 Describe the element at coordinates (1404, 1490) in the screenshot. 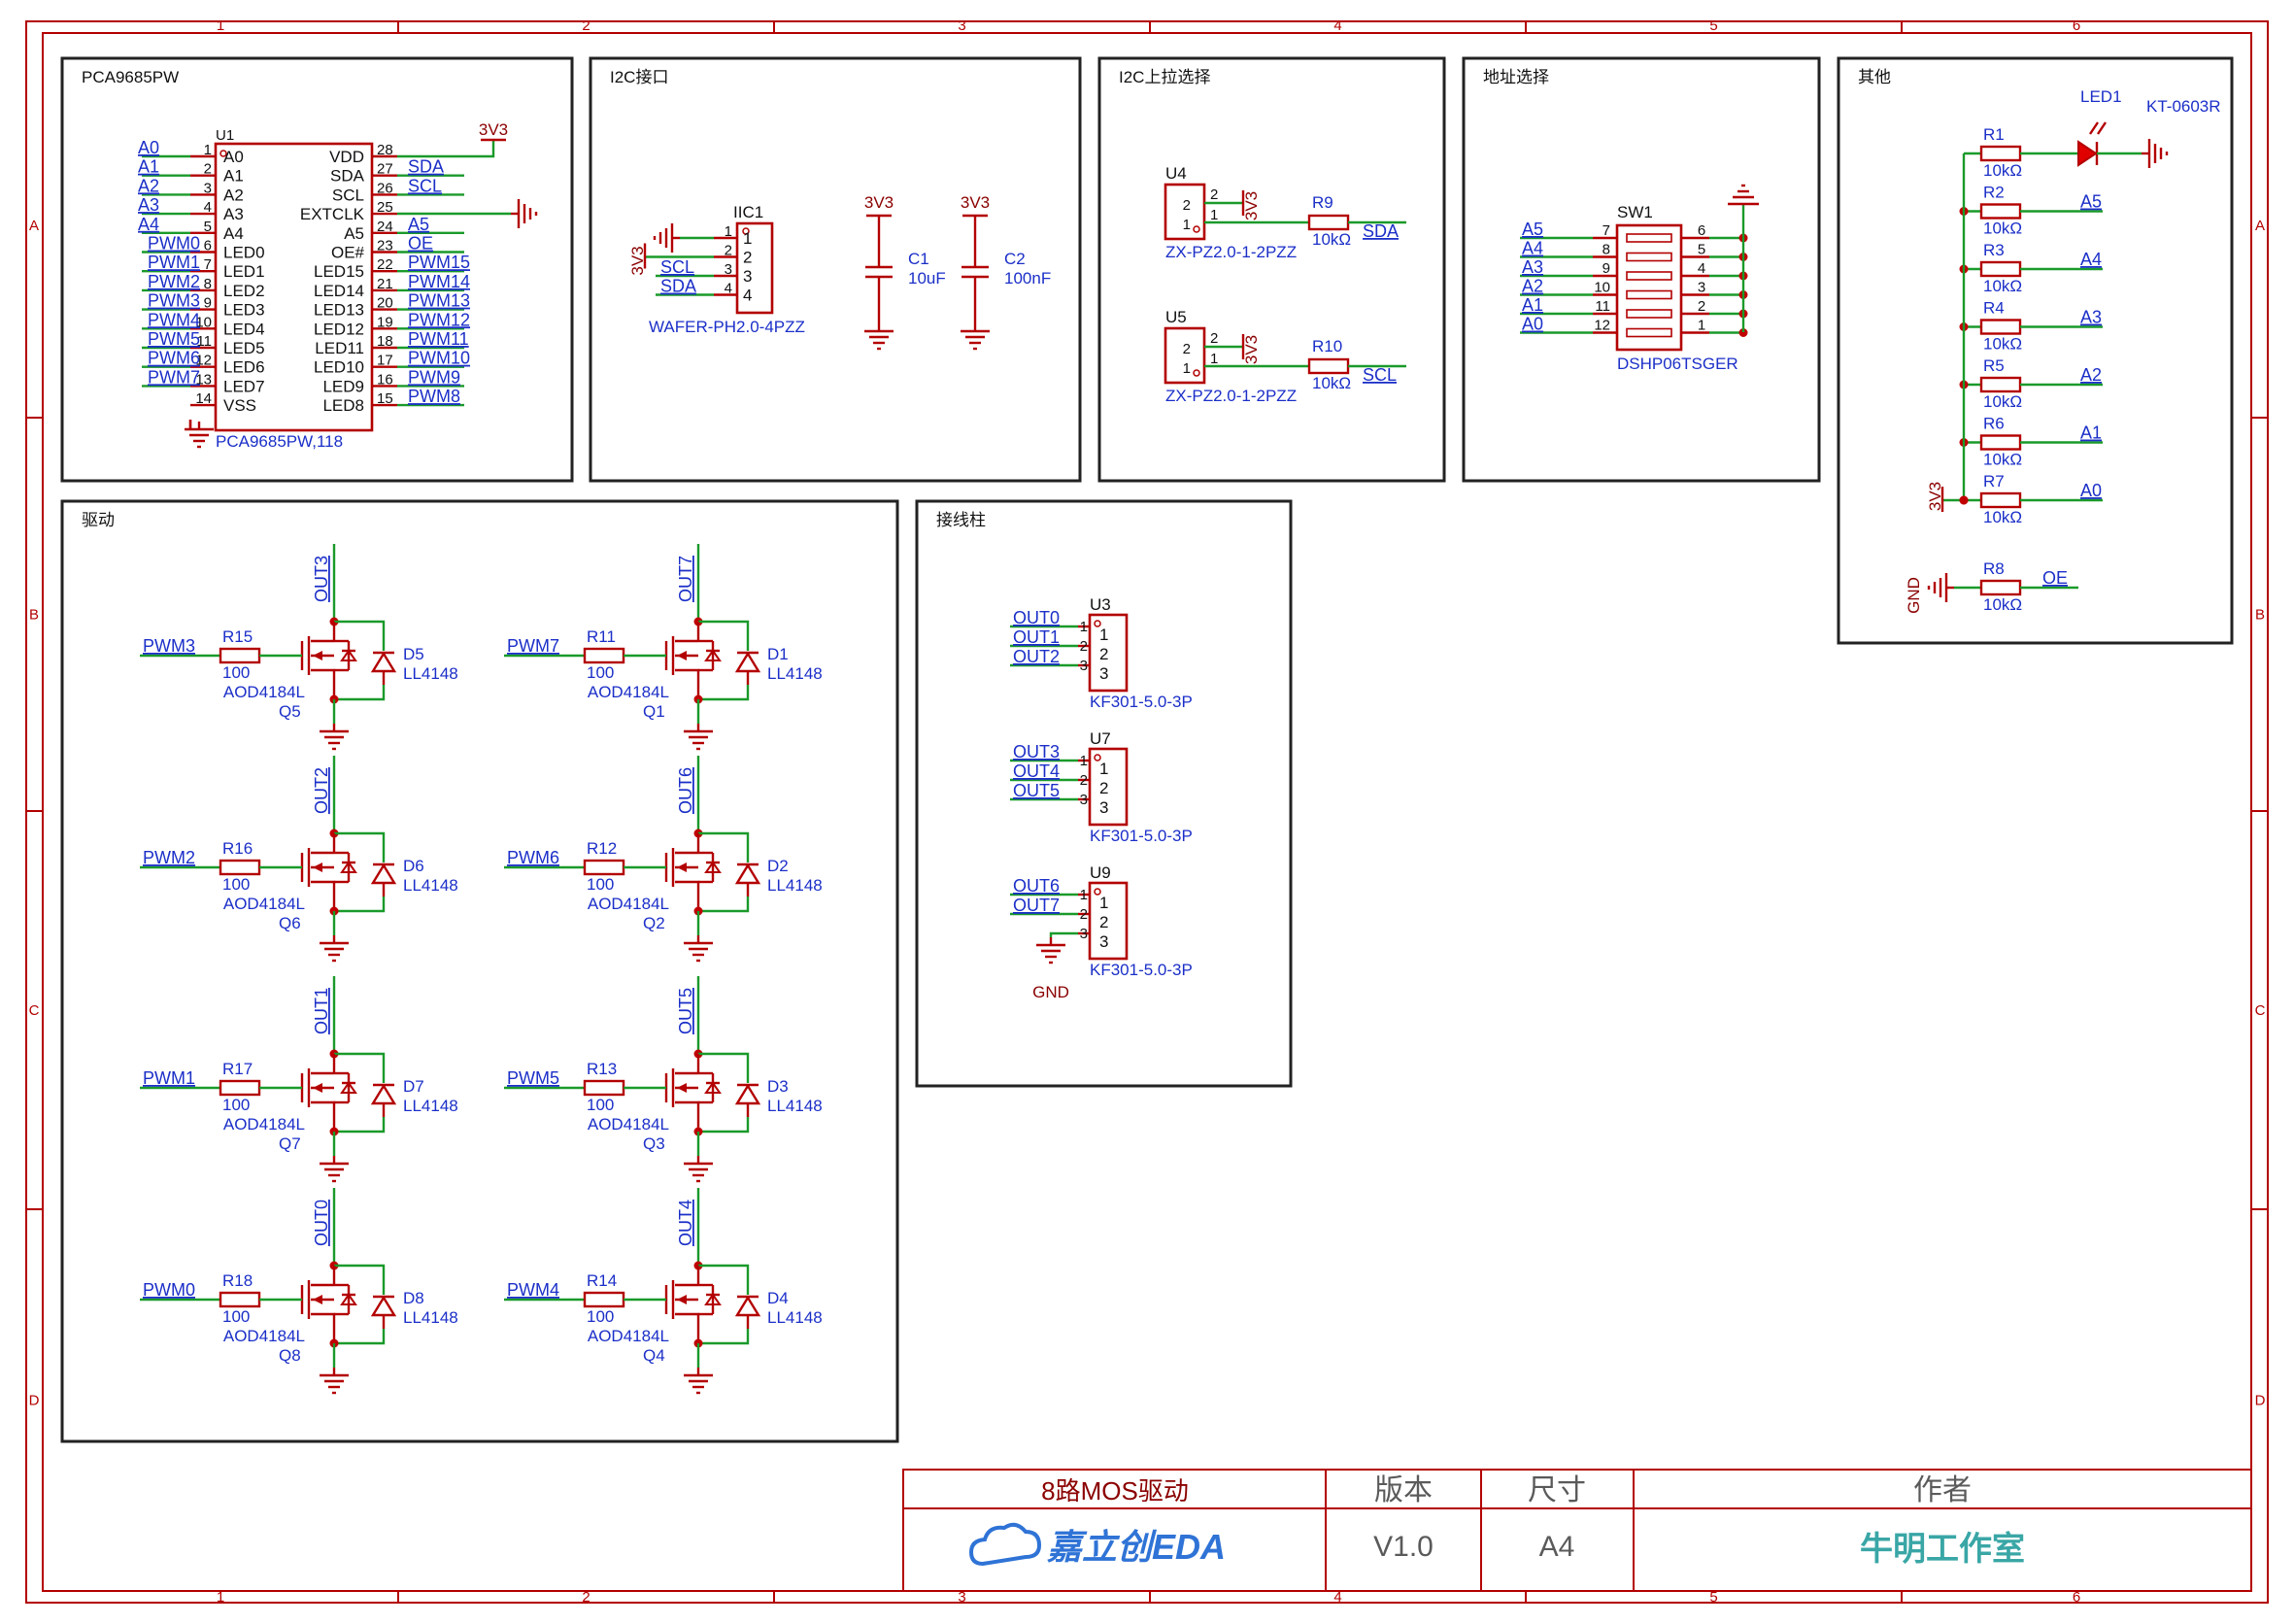

I see `version-heading: 版本` at that location.